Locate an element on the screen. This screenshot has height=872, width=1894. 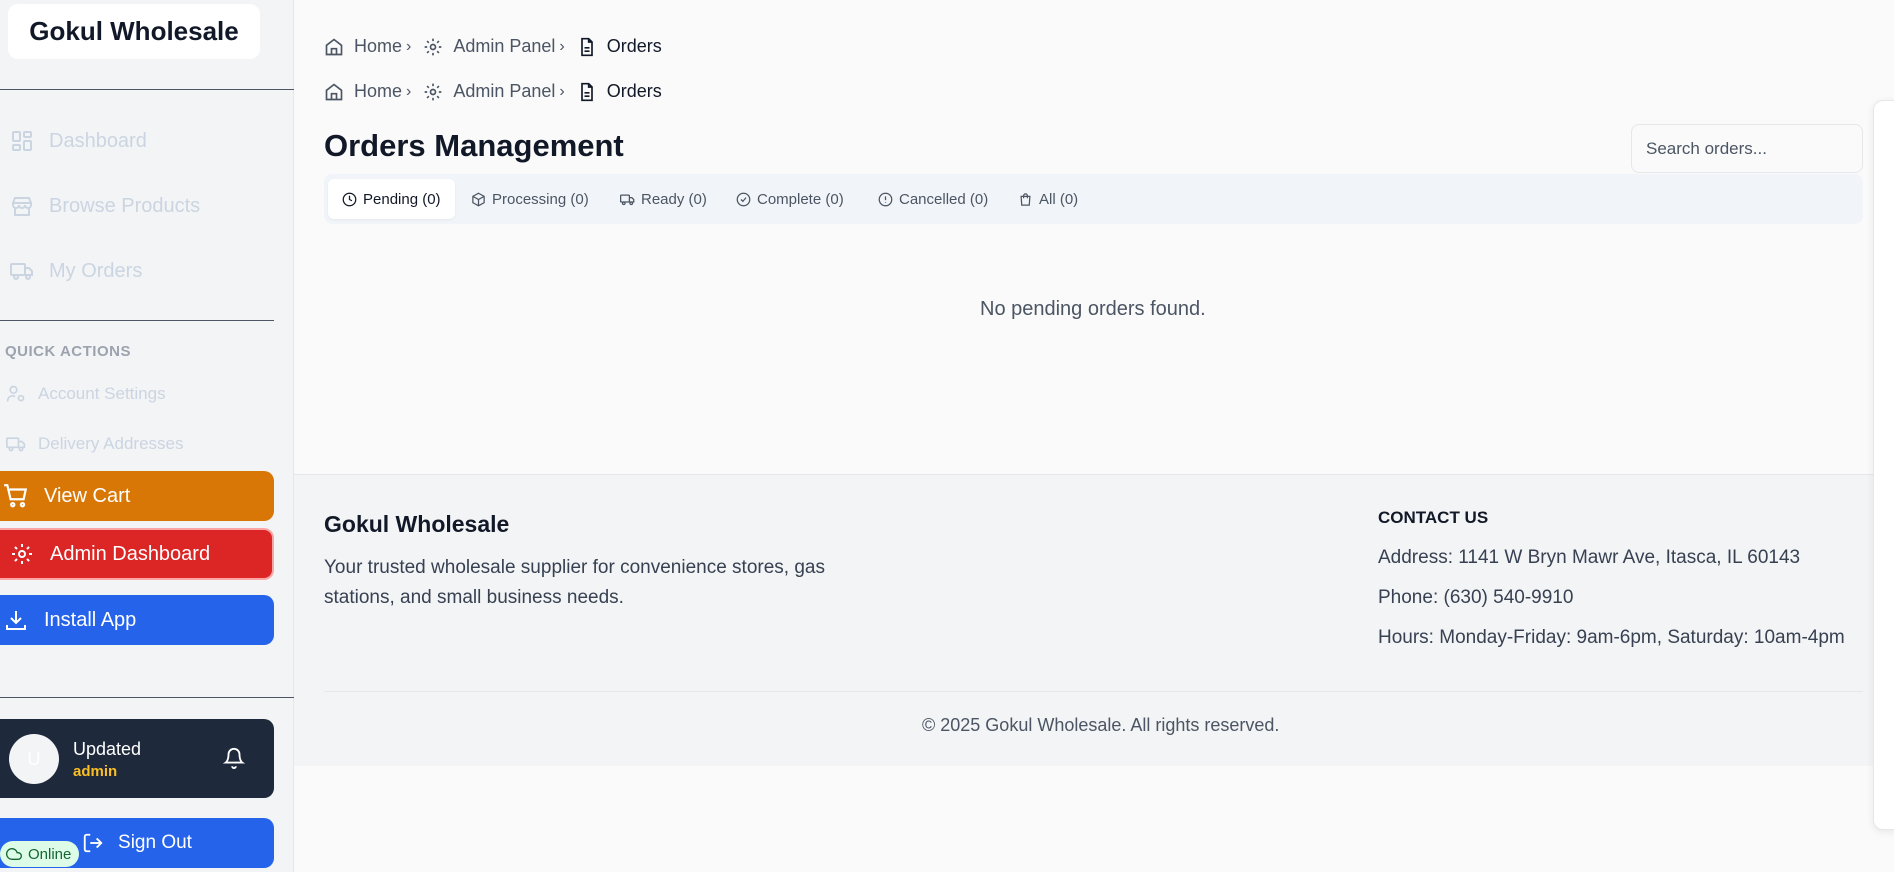
quick-action-account-settings: Account Settings is located at coordinates (83, 394).